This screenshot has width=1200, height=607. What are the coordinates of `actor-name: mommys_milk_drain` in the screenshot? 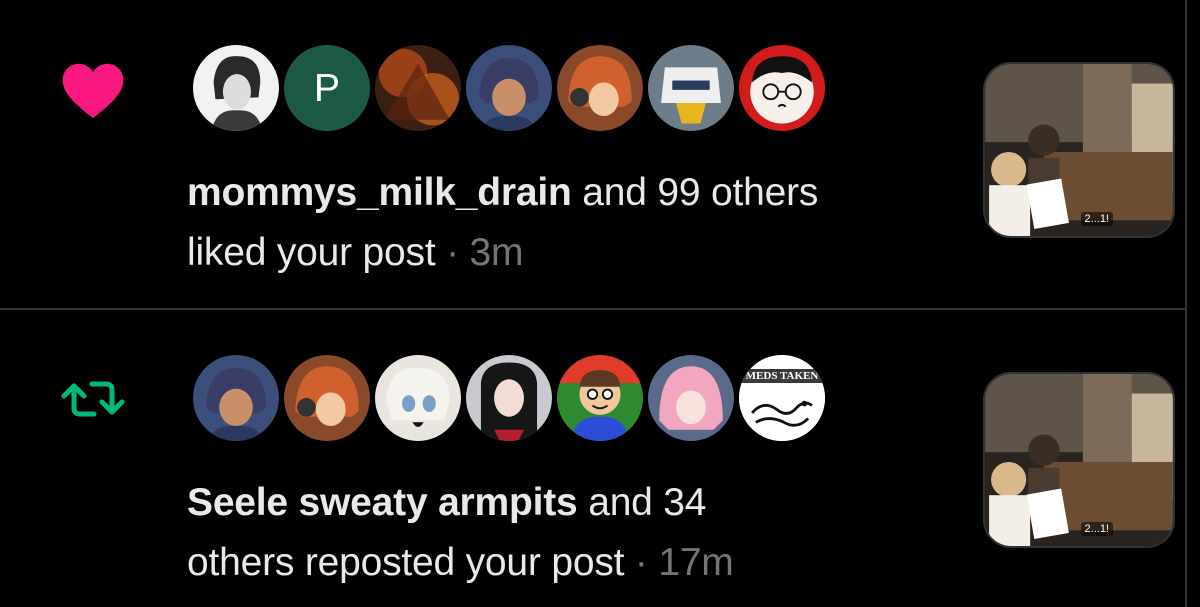 It's located at (379, 192).